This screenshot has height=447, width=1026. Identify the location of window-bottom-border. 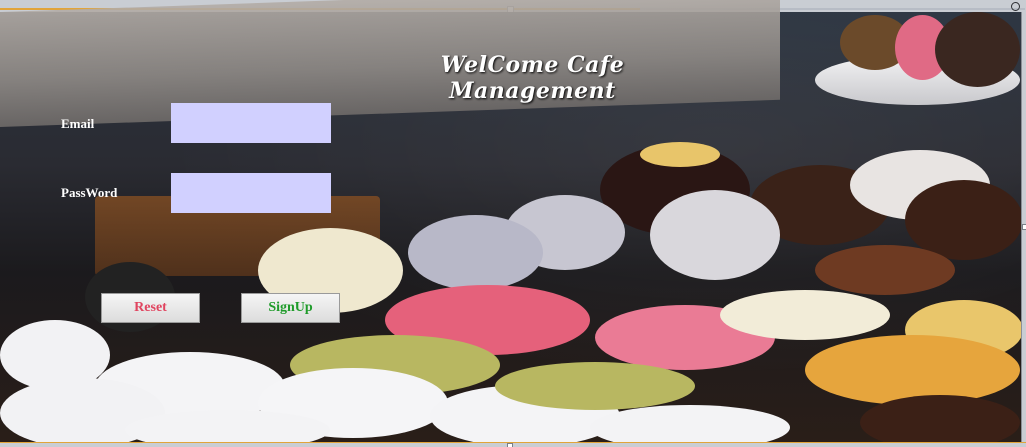
(513, 444).